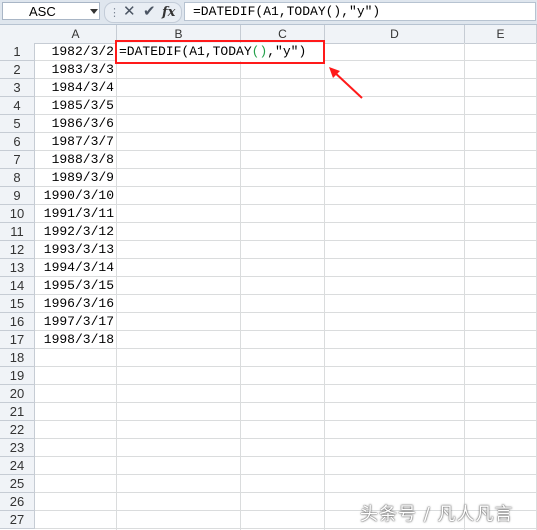 This screenshot has height=530, width=537. Describe the element at coordinates (17, 448) in the screenshot. I see `row-header-23: 23` at that location.